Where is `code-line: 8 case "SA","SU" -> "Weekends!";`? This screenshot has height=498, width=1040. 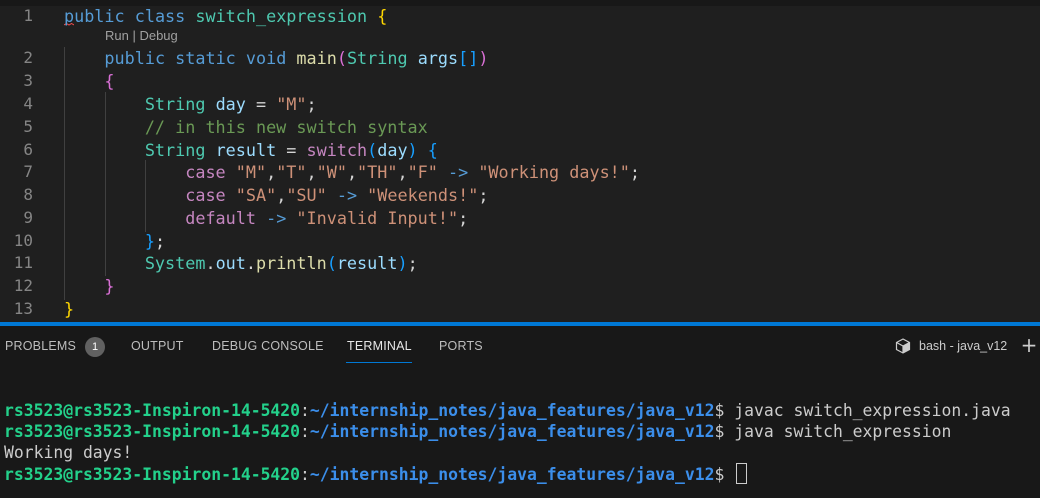
code-line: 8 case "SA","SU" -> "Weekends!"; is located at coordinates (520, 195).